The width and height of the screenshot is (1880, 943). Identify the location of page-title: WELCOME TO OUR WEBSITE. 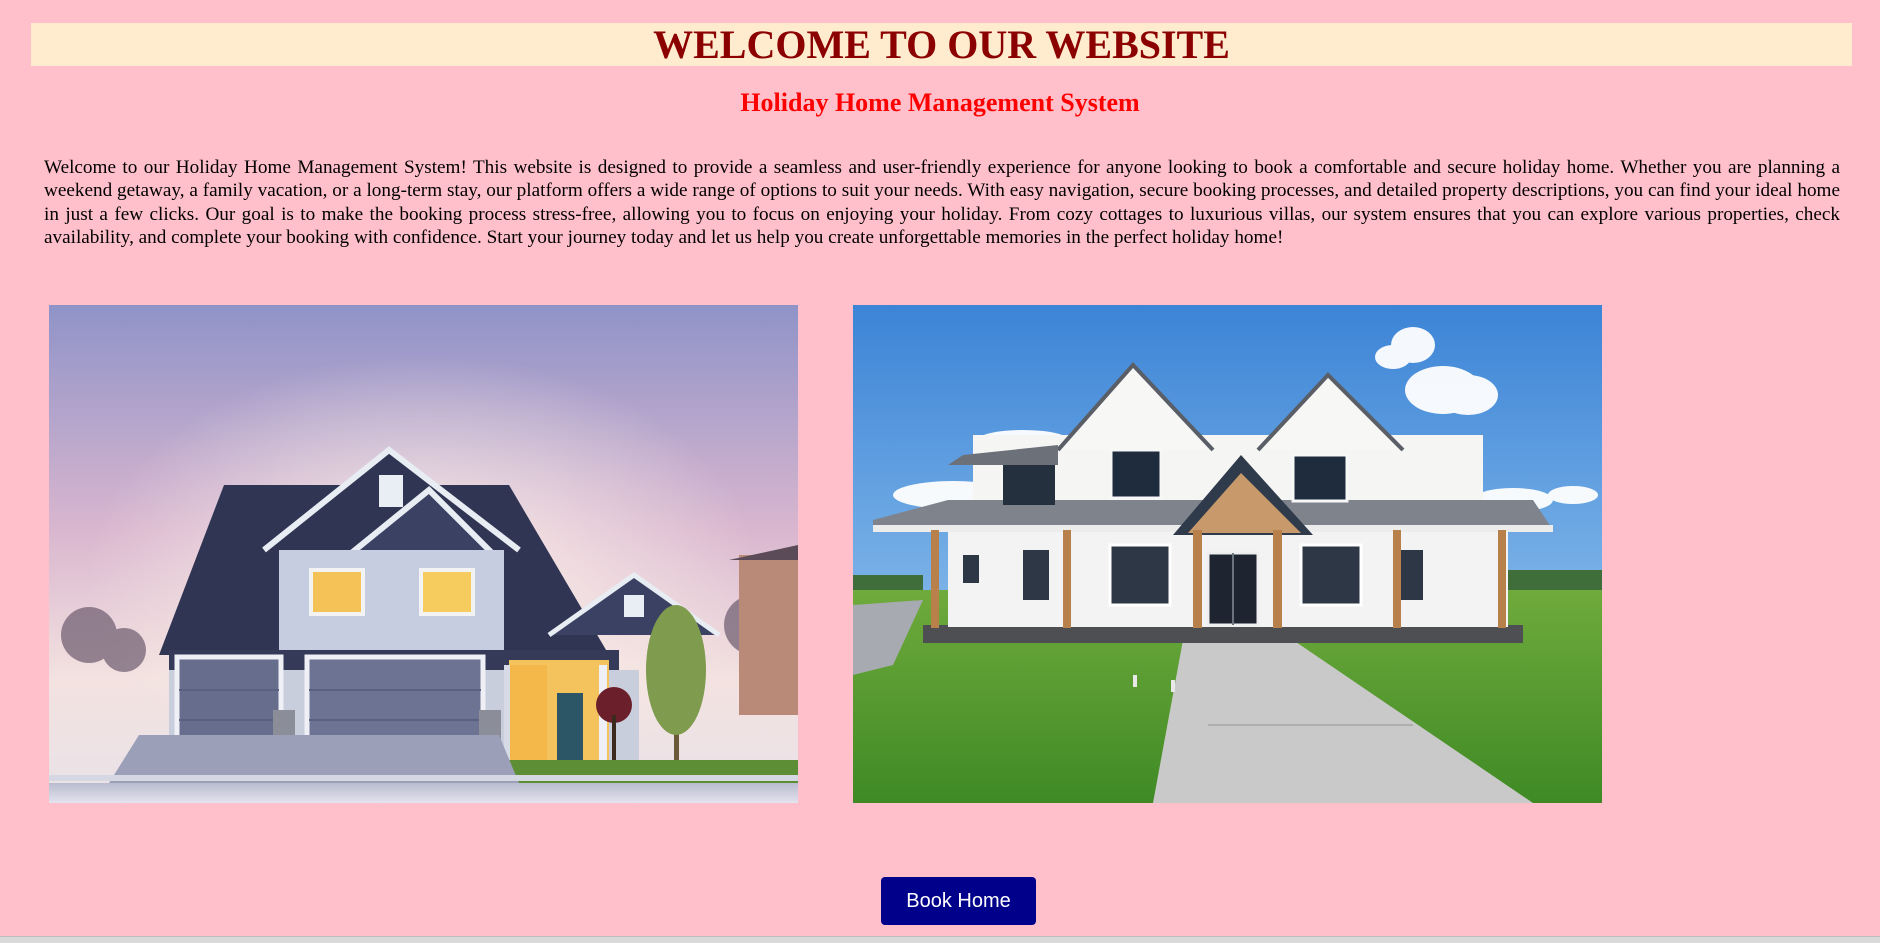
(941, 44).